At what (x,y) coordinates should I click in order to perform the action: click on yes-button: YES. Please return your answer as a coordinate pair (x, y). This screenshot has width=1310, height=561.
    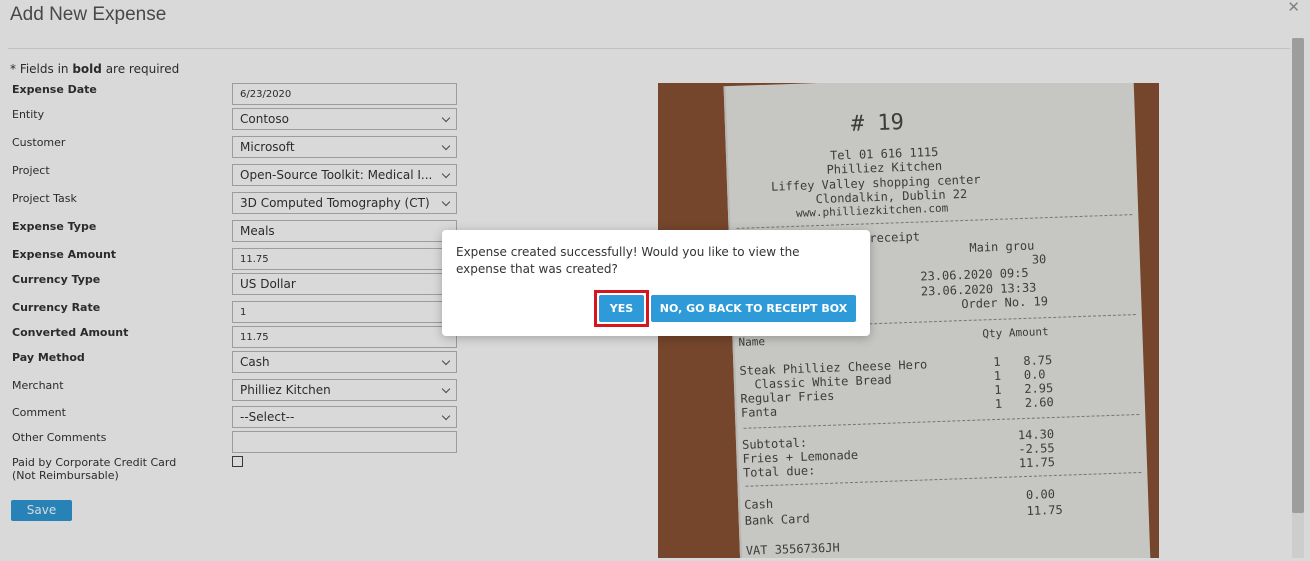
    Looking at the image, I should click on (621, 308).